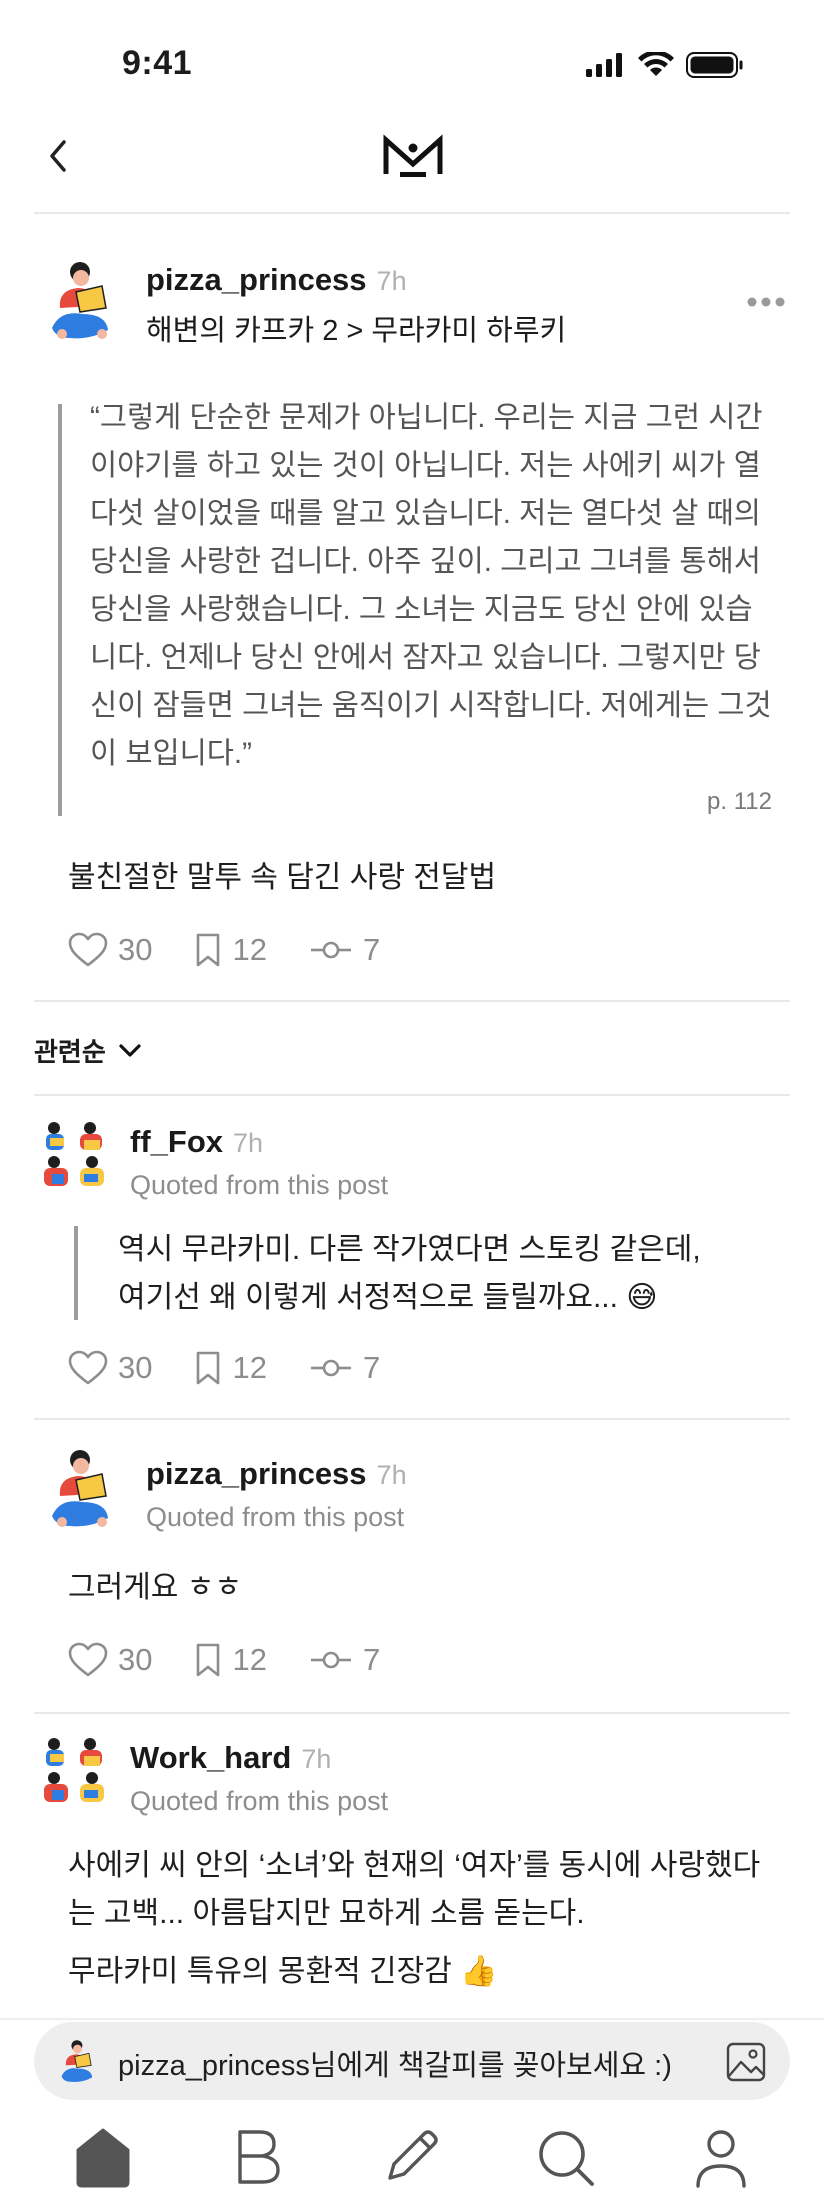 Image resolution: width=824 pixels, height=2208 pixels. Describe the element at coordinates (391, 281) in the screenshot. I see `post-time: 7h` at that location.